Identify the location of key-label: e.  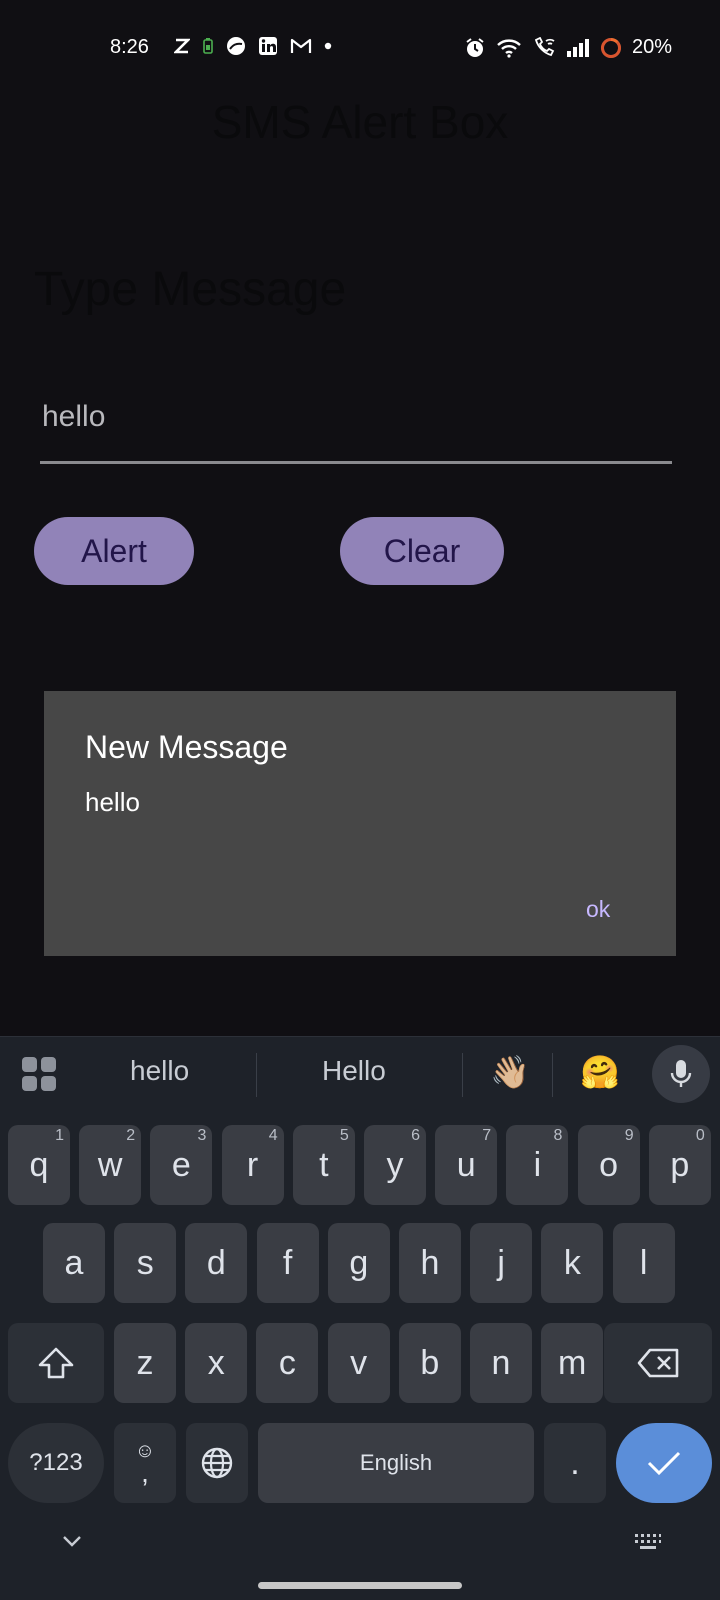
(181, 1164).